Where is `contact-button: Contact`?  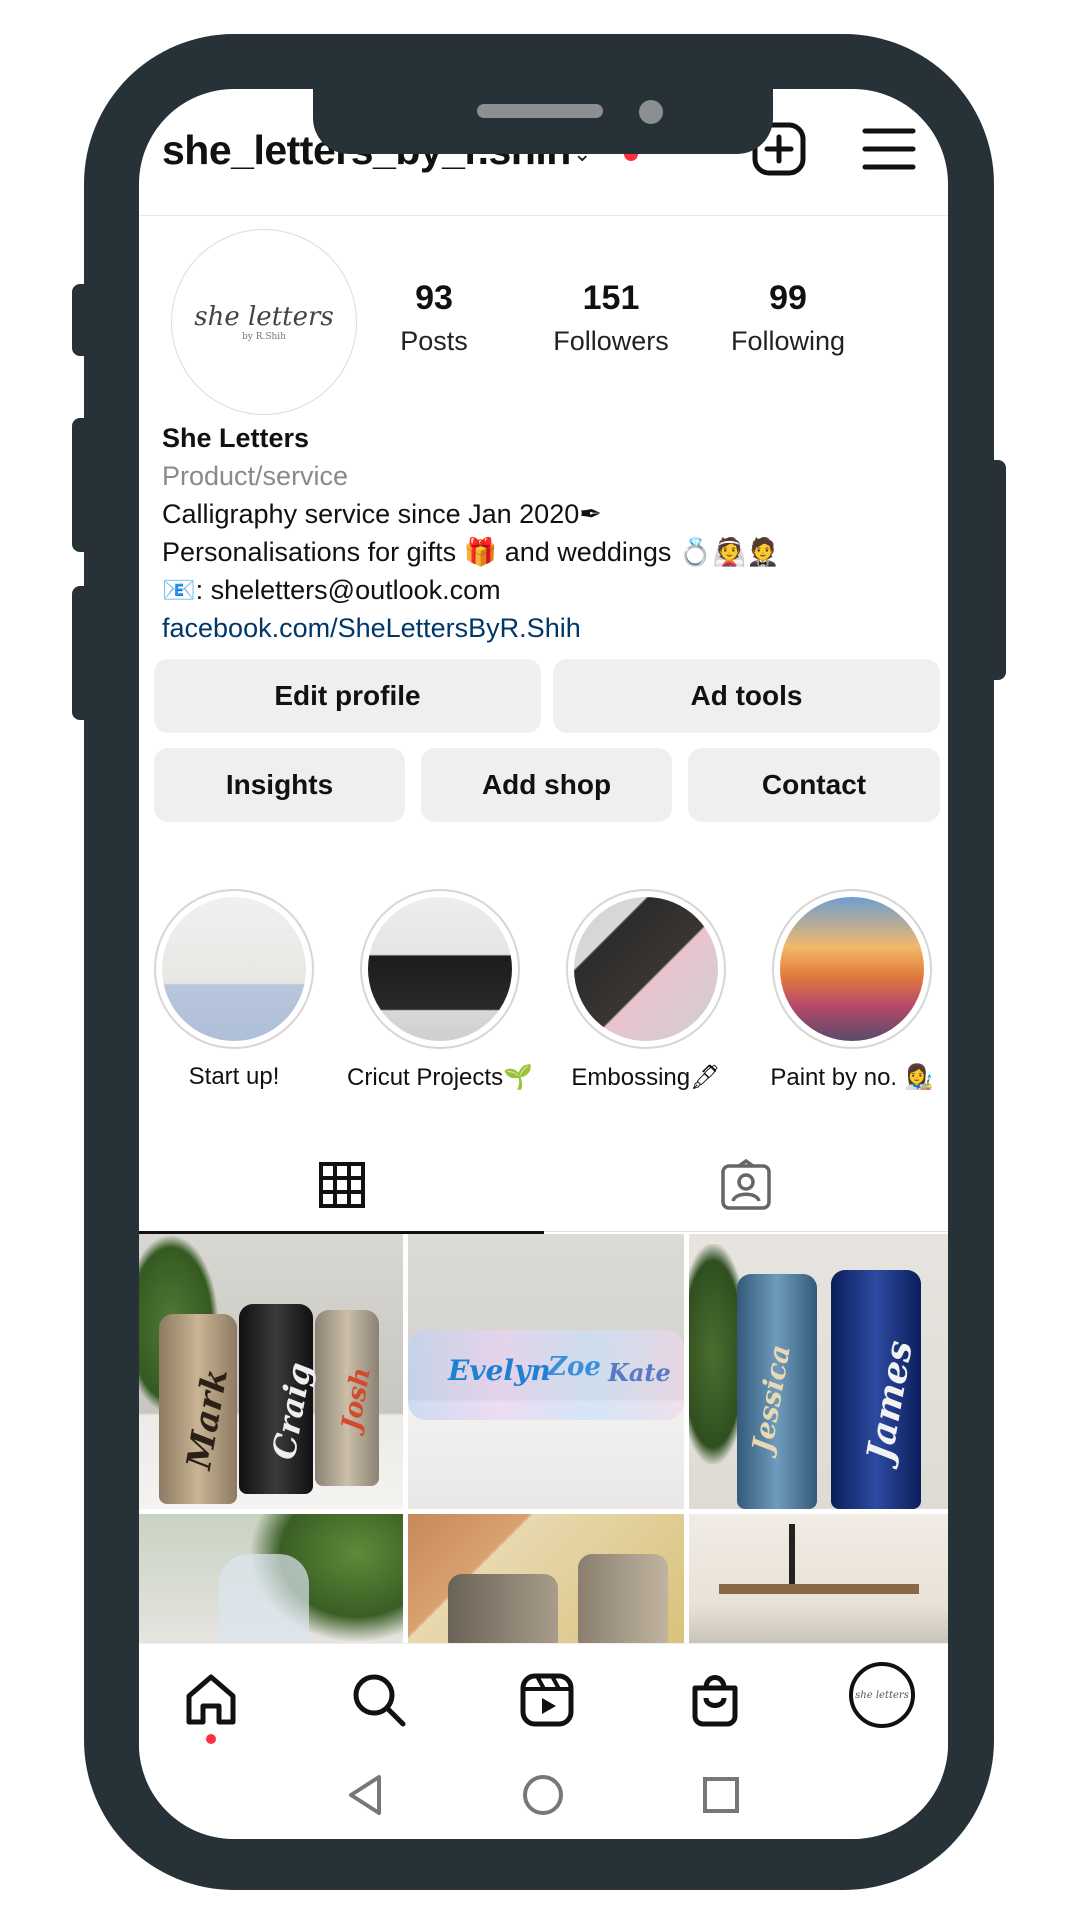
contact-button: Contact is located at coordinates (814, 785).